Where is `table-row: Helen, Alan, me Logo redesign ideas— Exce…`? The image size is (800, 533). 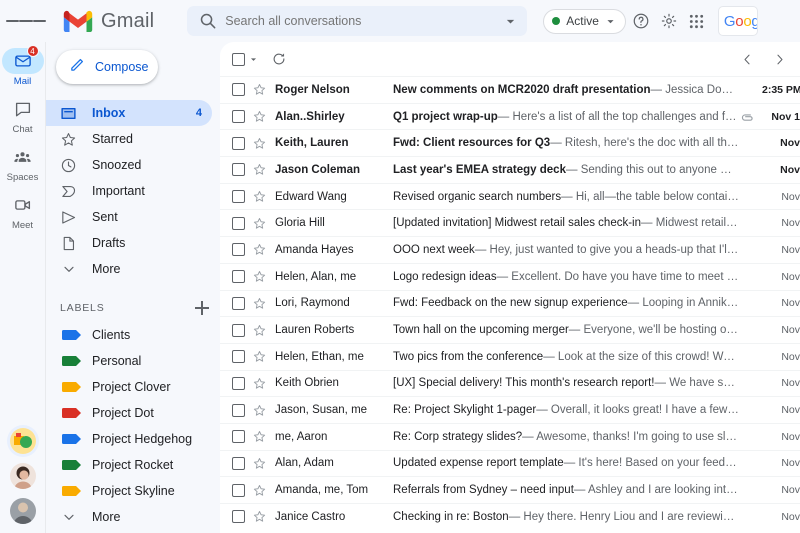
table-row: Helen, Alan, me Logo redesign ideas— Exce… is located at coordinates (510, 276).